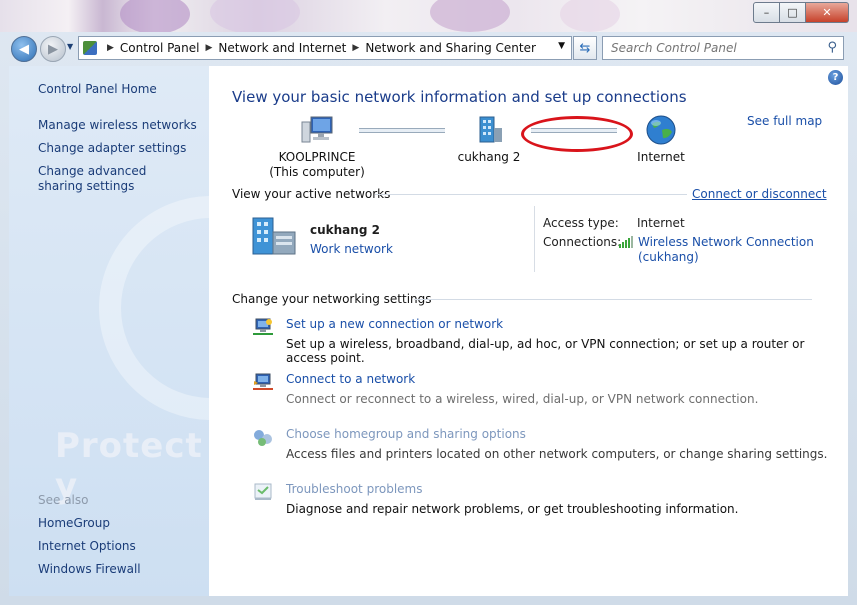  What do you see at coordinates (832, 47) in the screenshot?
I see `search-icon: ⚲` at bounding box center [832, 47].